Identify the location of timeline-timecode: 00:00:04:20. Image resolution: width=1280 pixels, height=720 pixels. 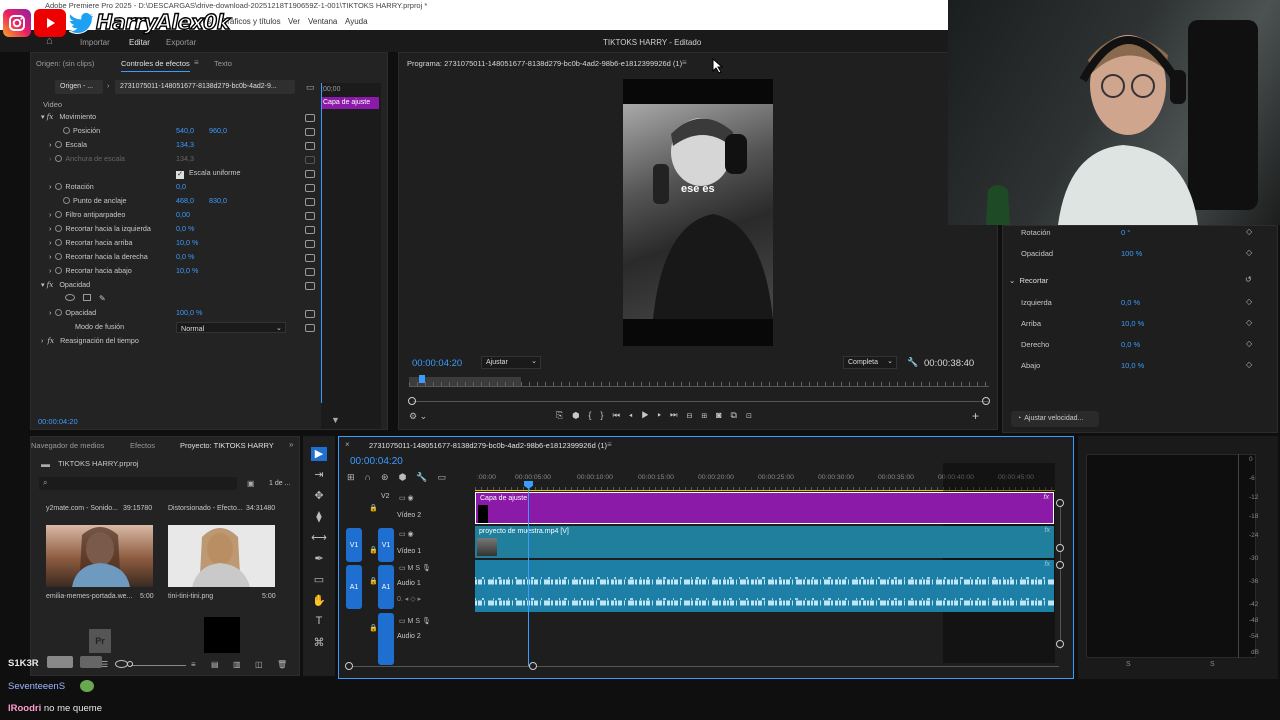
(376, 461).